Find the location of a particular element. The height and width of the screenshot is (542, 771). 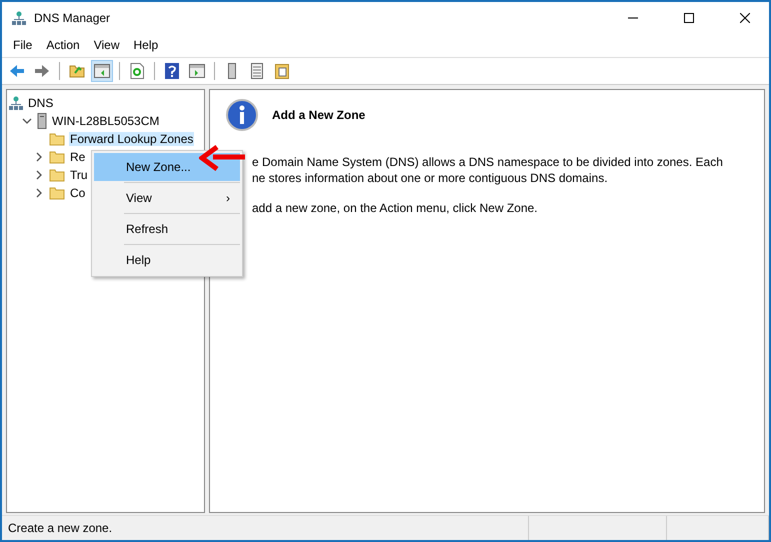

pointer-arrow is located at coordinates (222, 158).